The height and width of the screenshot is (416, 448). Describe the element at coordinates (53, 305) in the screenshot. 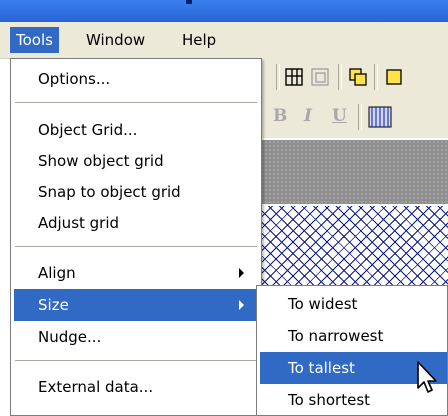

I see `menu-item-size-label: Size` at that location.